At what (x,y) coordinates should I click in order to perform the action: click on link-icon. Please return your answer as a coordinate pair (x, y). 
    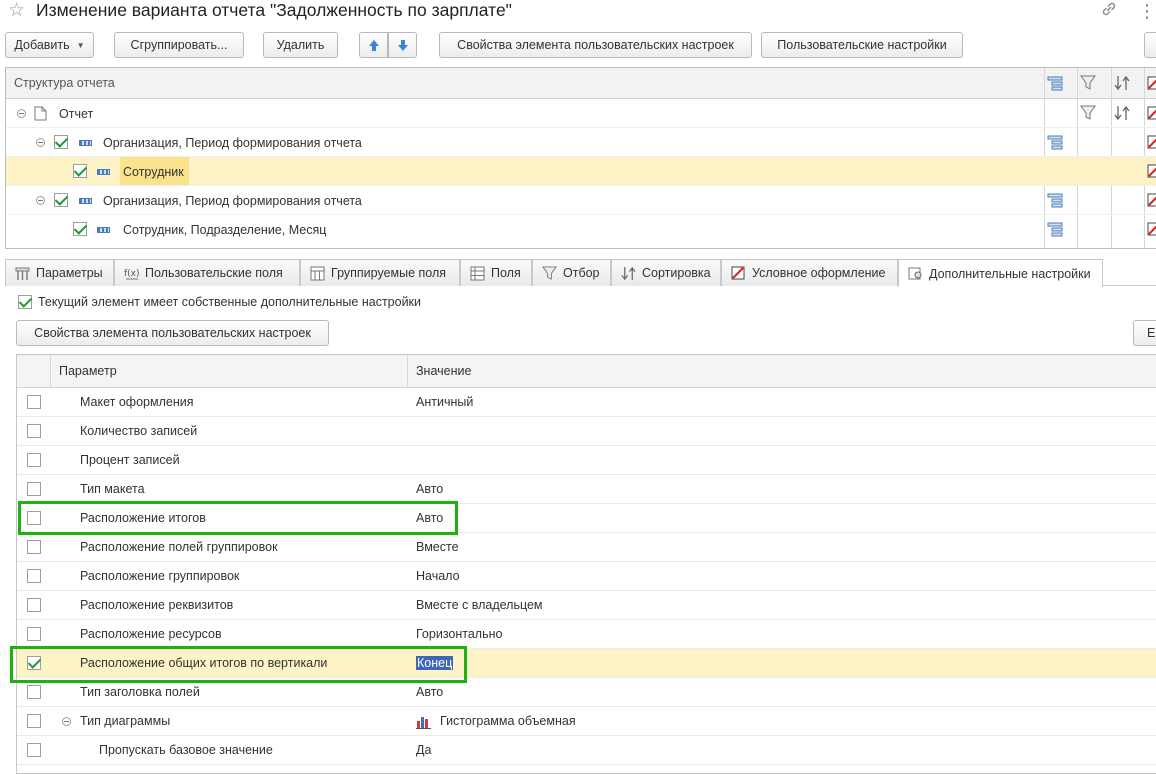
    Looking at the image, I should click on (1109, 10).